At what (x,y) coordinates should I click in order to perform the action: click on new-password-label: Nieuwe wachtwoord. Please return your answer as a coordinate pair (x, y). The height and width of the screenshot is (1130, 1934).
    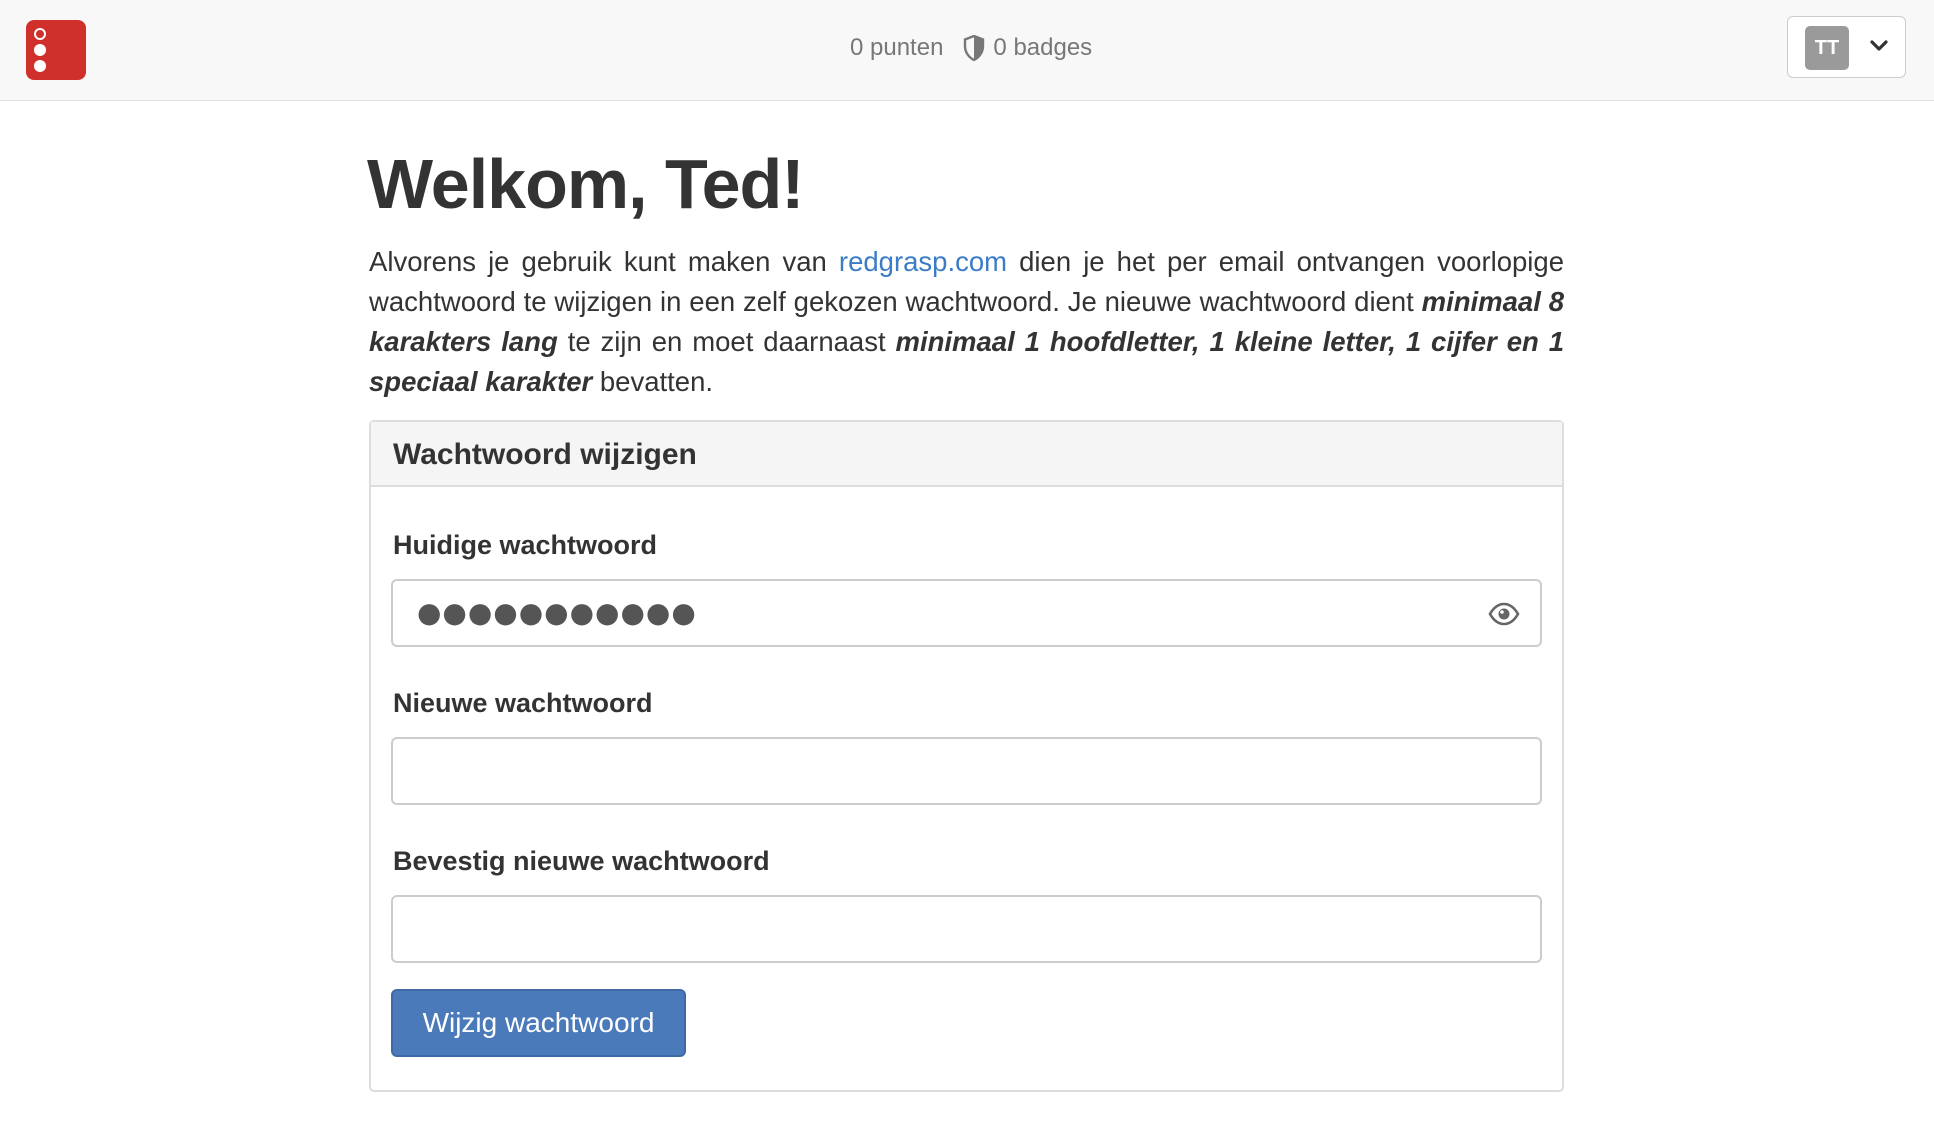
    Looking at the image, I should click on (523, 703).